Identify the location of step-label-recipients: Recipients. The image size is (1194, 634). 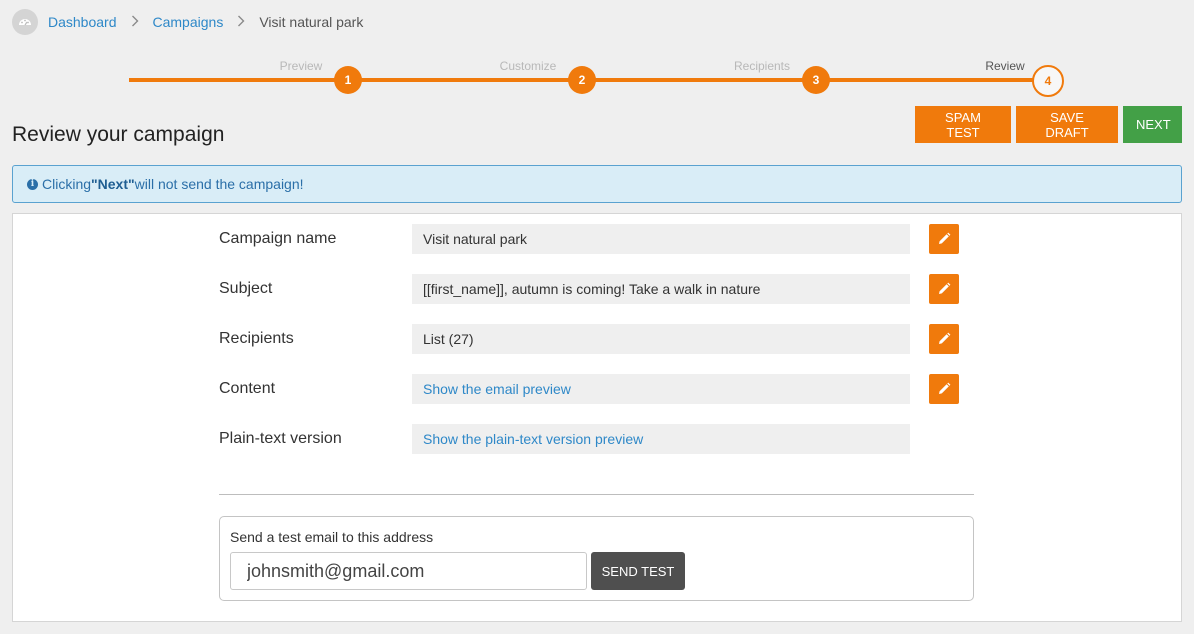
(762, 66).